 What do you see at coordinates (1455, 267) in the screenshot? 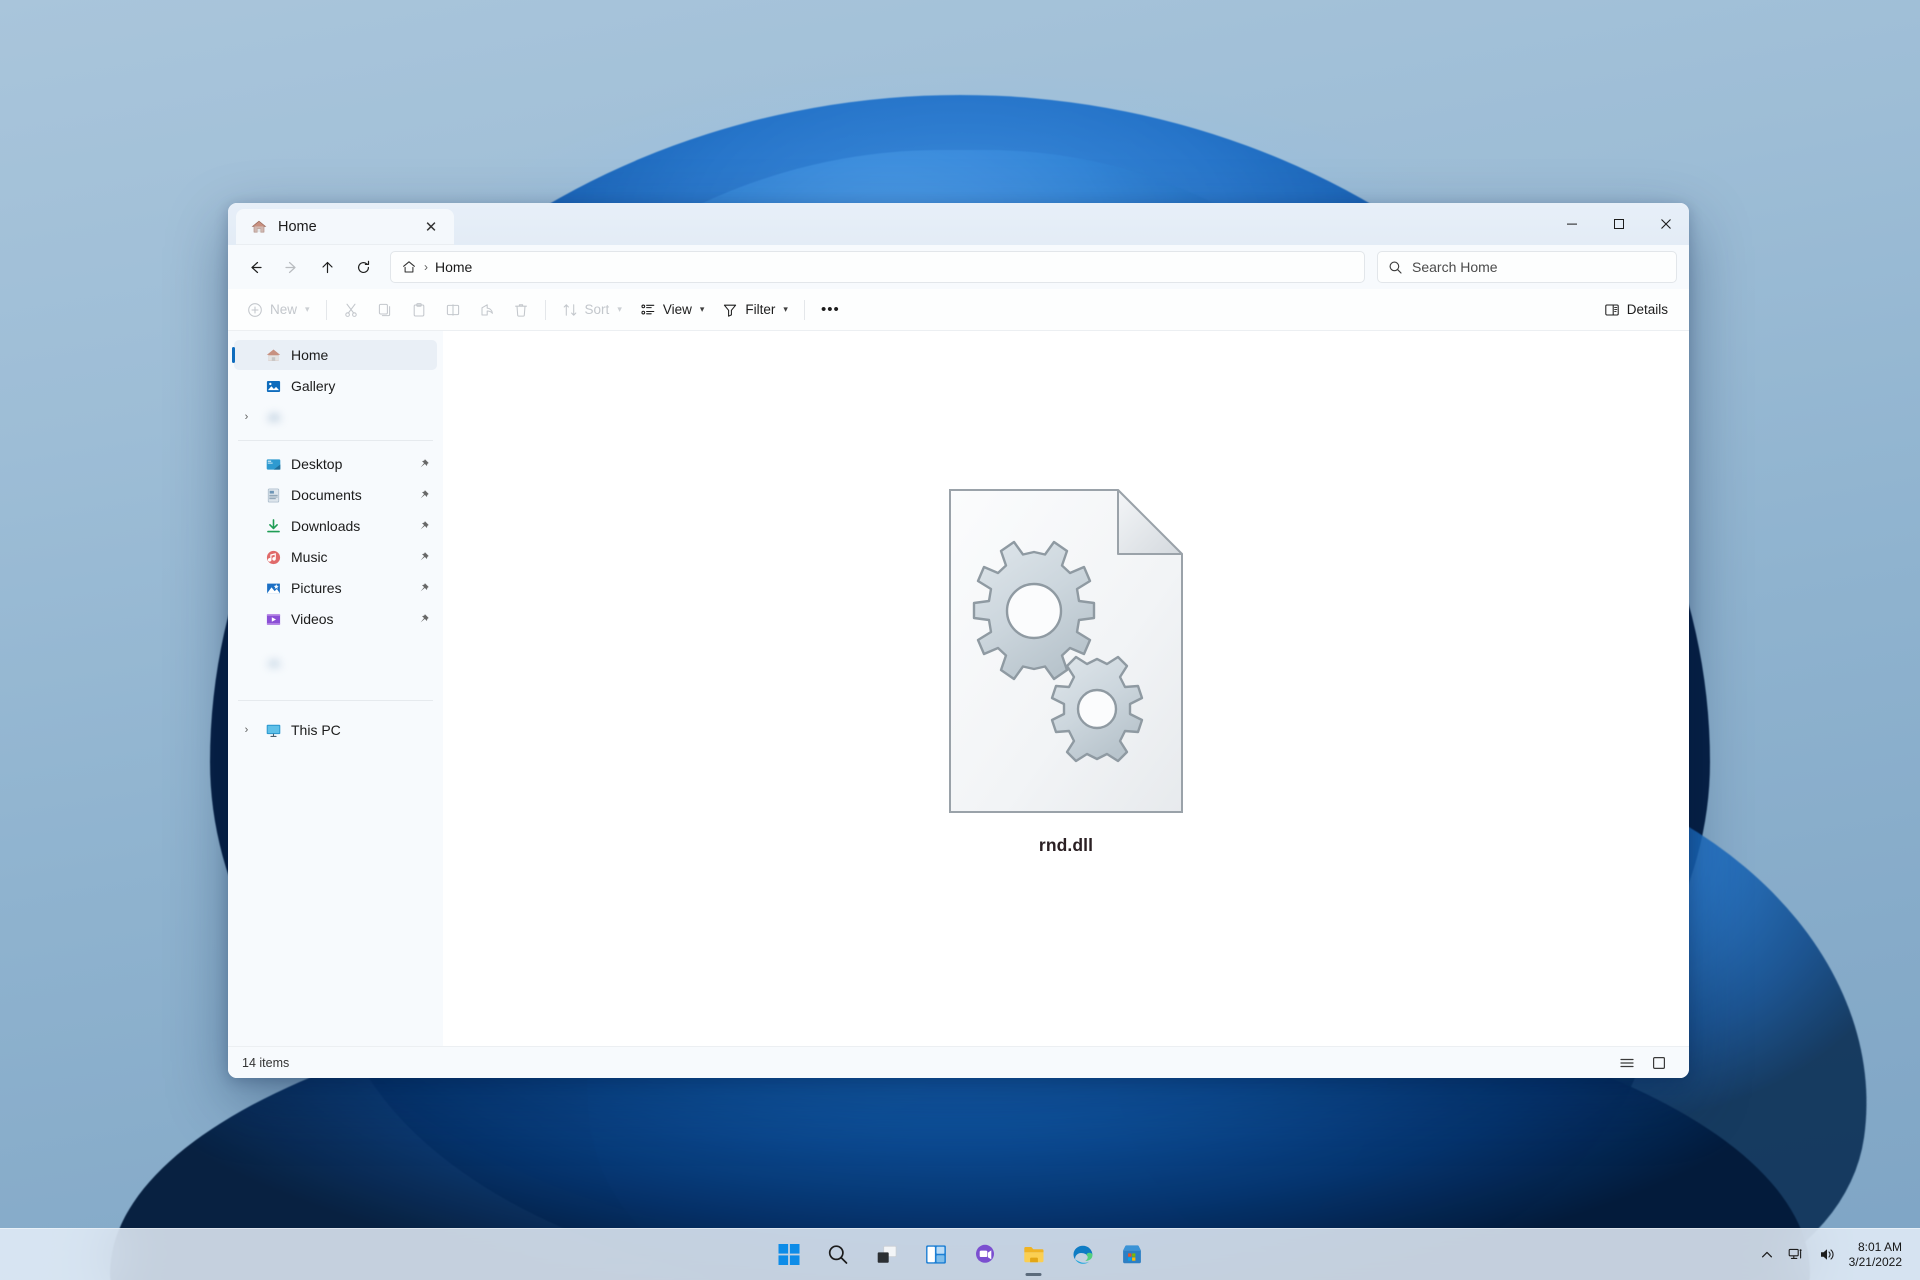
I see `search-placeholder: Search Home` at bounding box center [1455, 267].